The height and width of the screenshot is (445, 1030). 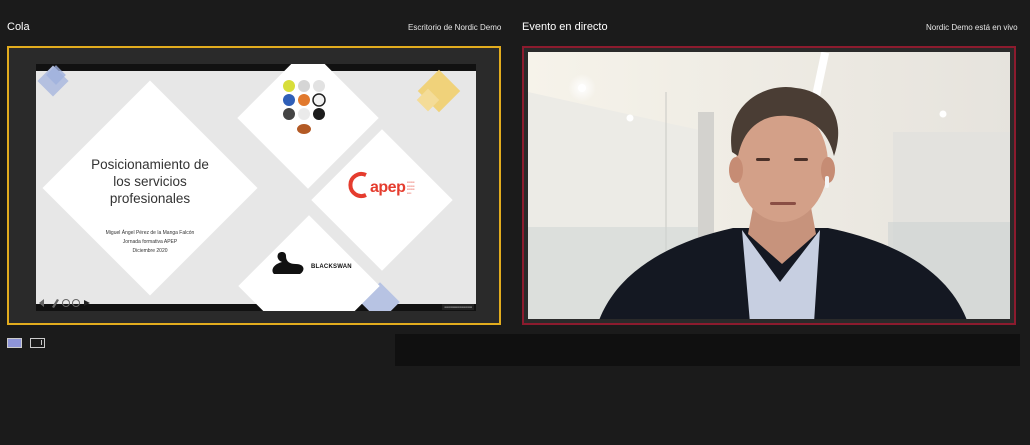 I want to click on live-title: Evento en directo, so click(x=565, y=27).